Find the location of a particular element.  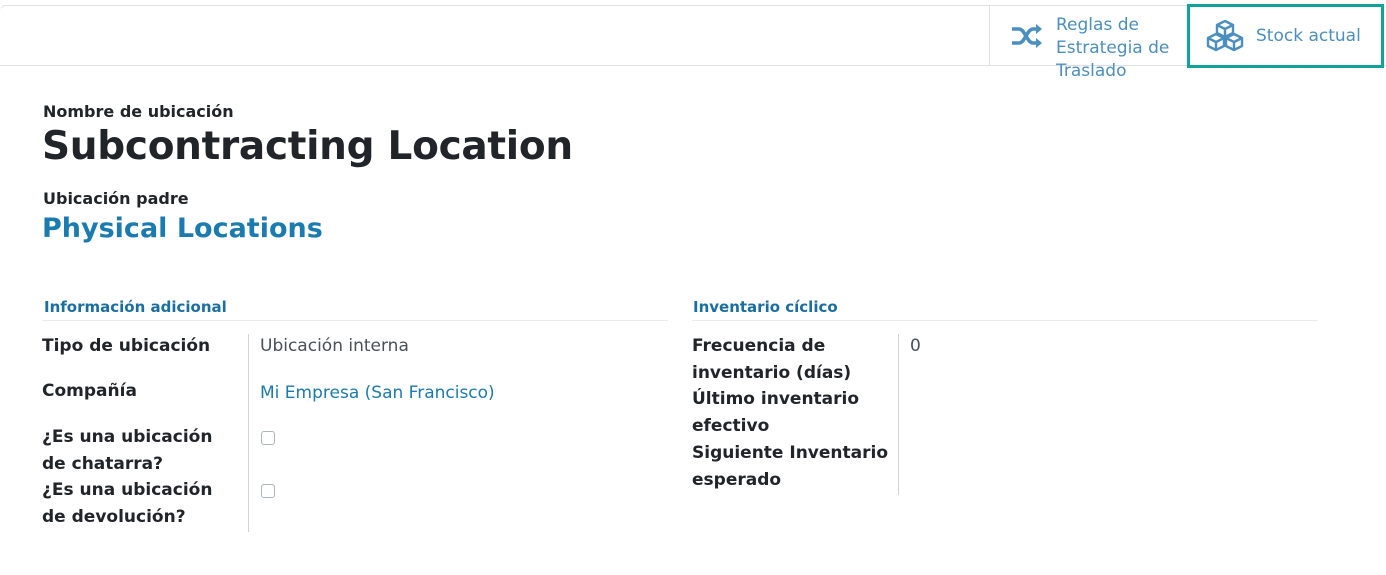

putaway-rules-button: Reglas de Estrategia de Traslado is located at coordinates (1087, 43).